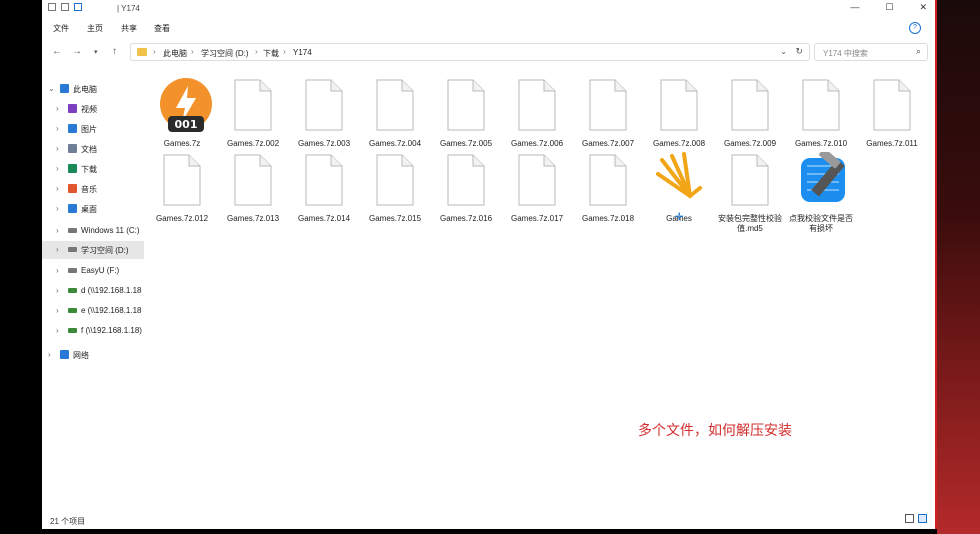 The height and width of the screenshot is (534, 980). Describe the element at coordinates (111, 330) in the screenshot. I see `sidebar-item-label: f (\\192.168.1.18)` at that location.